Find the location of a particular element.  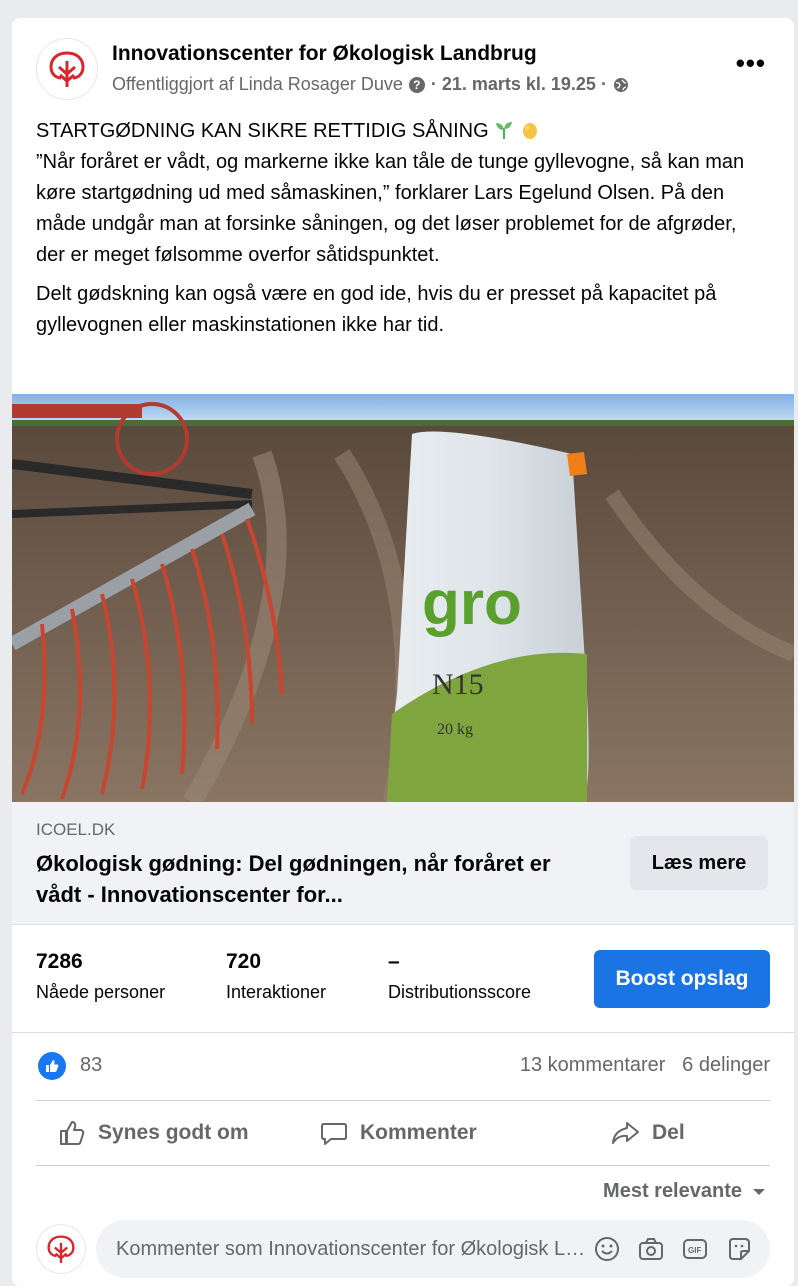

reach-stat: 7286 Nåede personer is located at coordinates (100, 976).